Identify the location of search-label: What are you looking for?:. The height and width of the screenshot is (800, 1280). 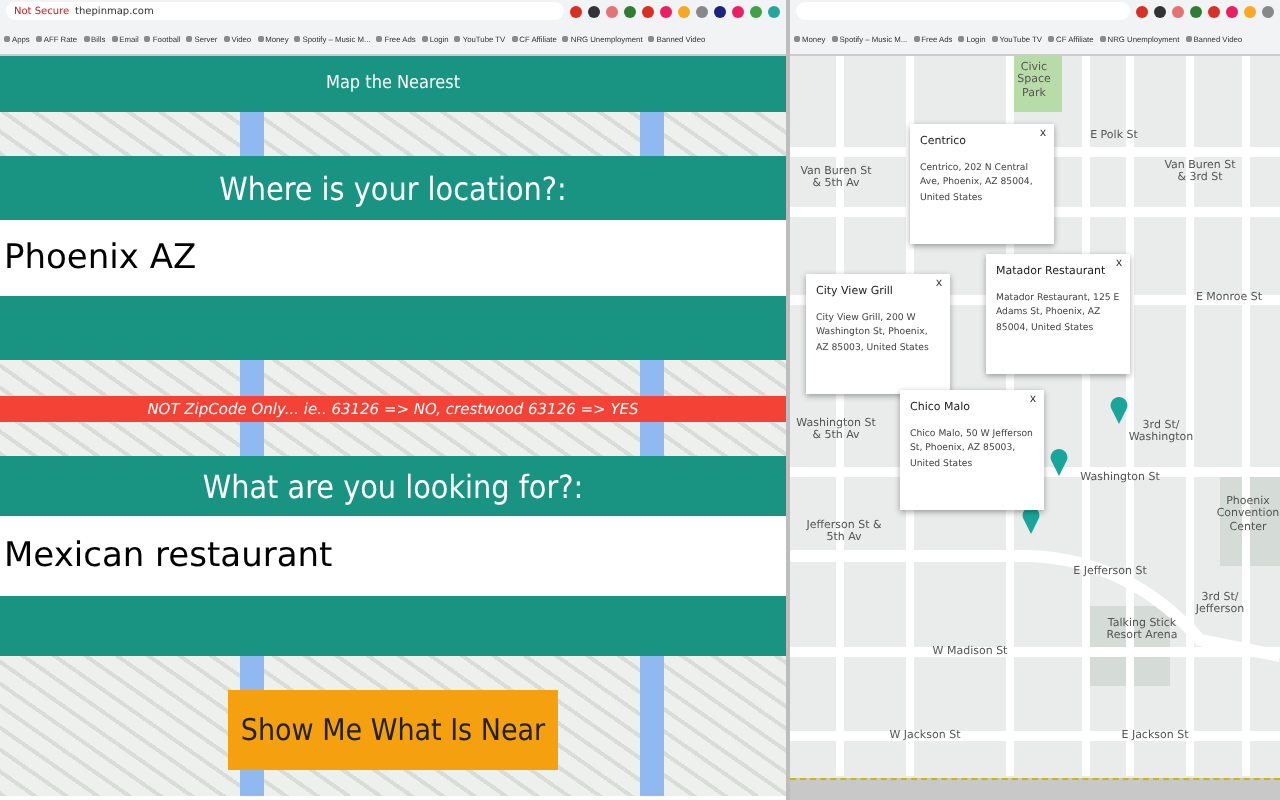
(393, 486).